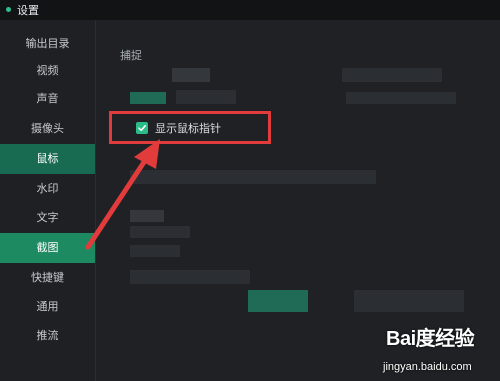 Image resolution: width=500 pixels, height=381 pixels. What do you see at coordinates (250, 10) in the screenshot?
I see `title-bar: 设置` at bounding box center [250, 10].